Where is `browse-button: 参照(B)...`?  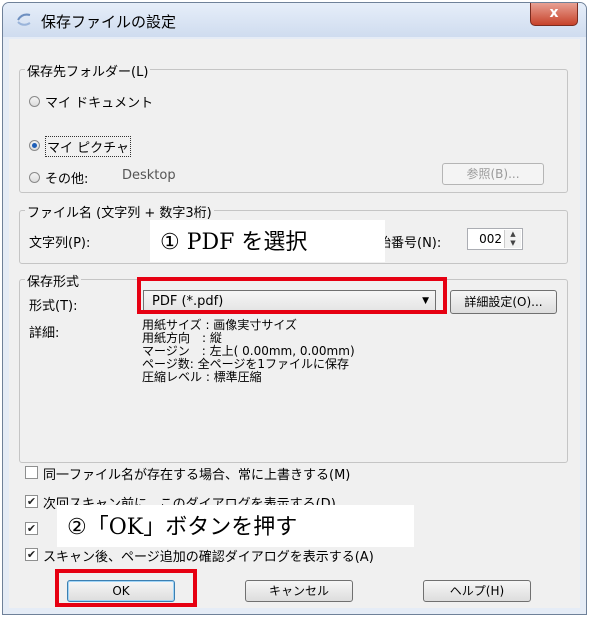 browse-button: 参照(B)... is located at coordinates (493, 174).